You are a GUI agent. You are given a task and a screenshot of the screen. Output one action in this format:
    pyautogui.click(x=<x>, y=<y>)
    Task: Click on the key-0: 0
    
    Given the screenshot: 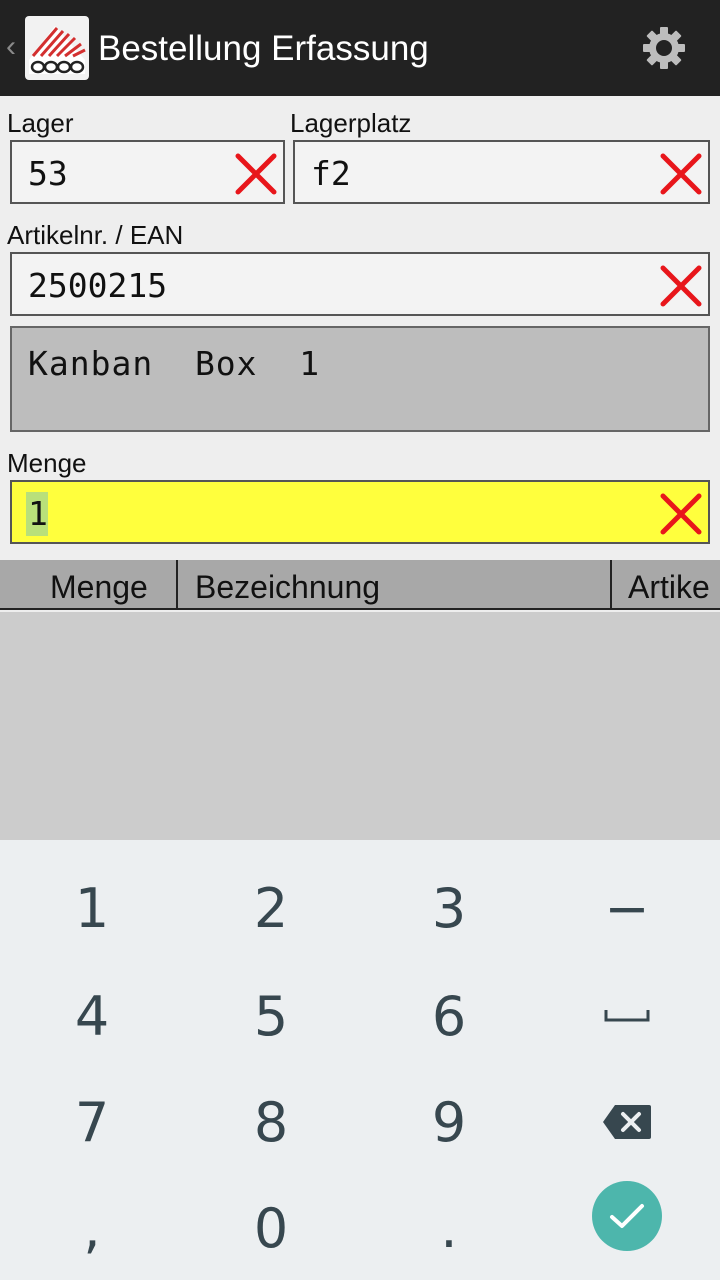 What is the action you would take?
    pyautogui.click(x=271, y=1227)
    